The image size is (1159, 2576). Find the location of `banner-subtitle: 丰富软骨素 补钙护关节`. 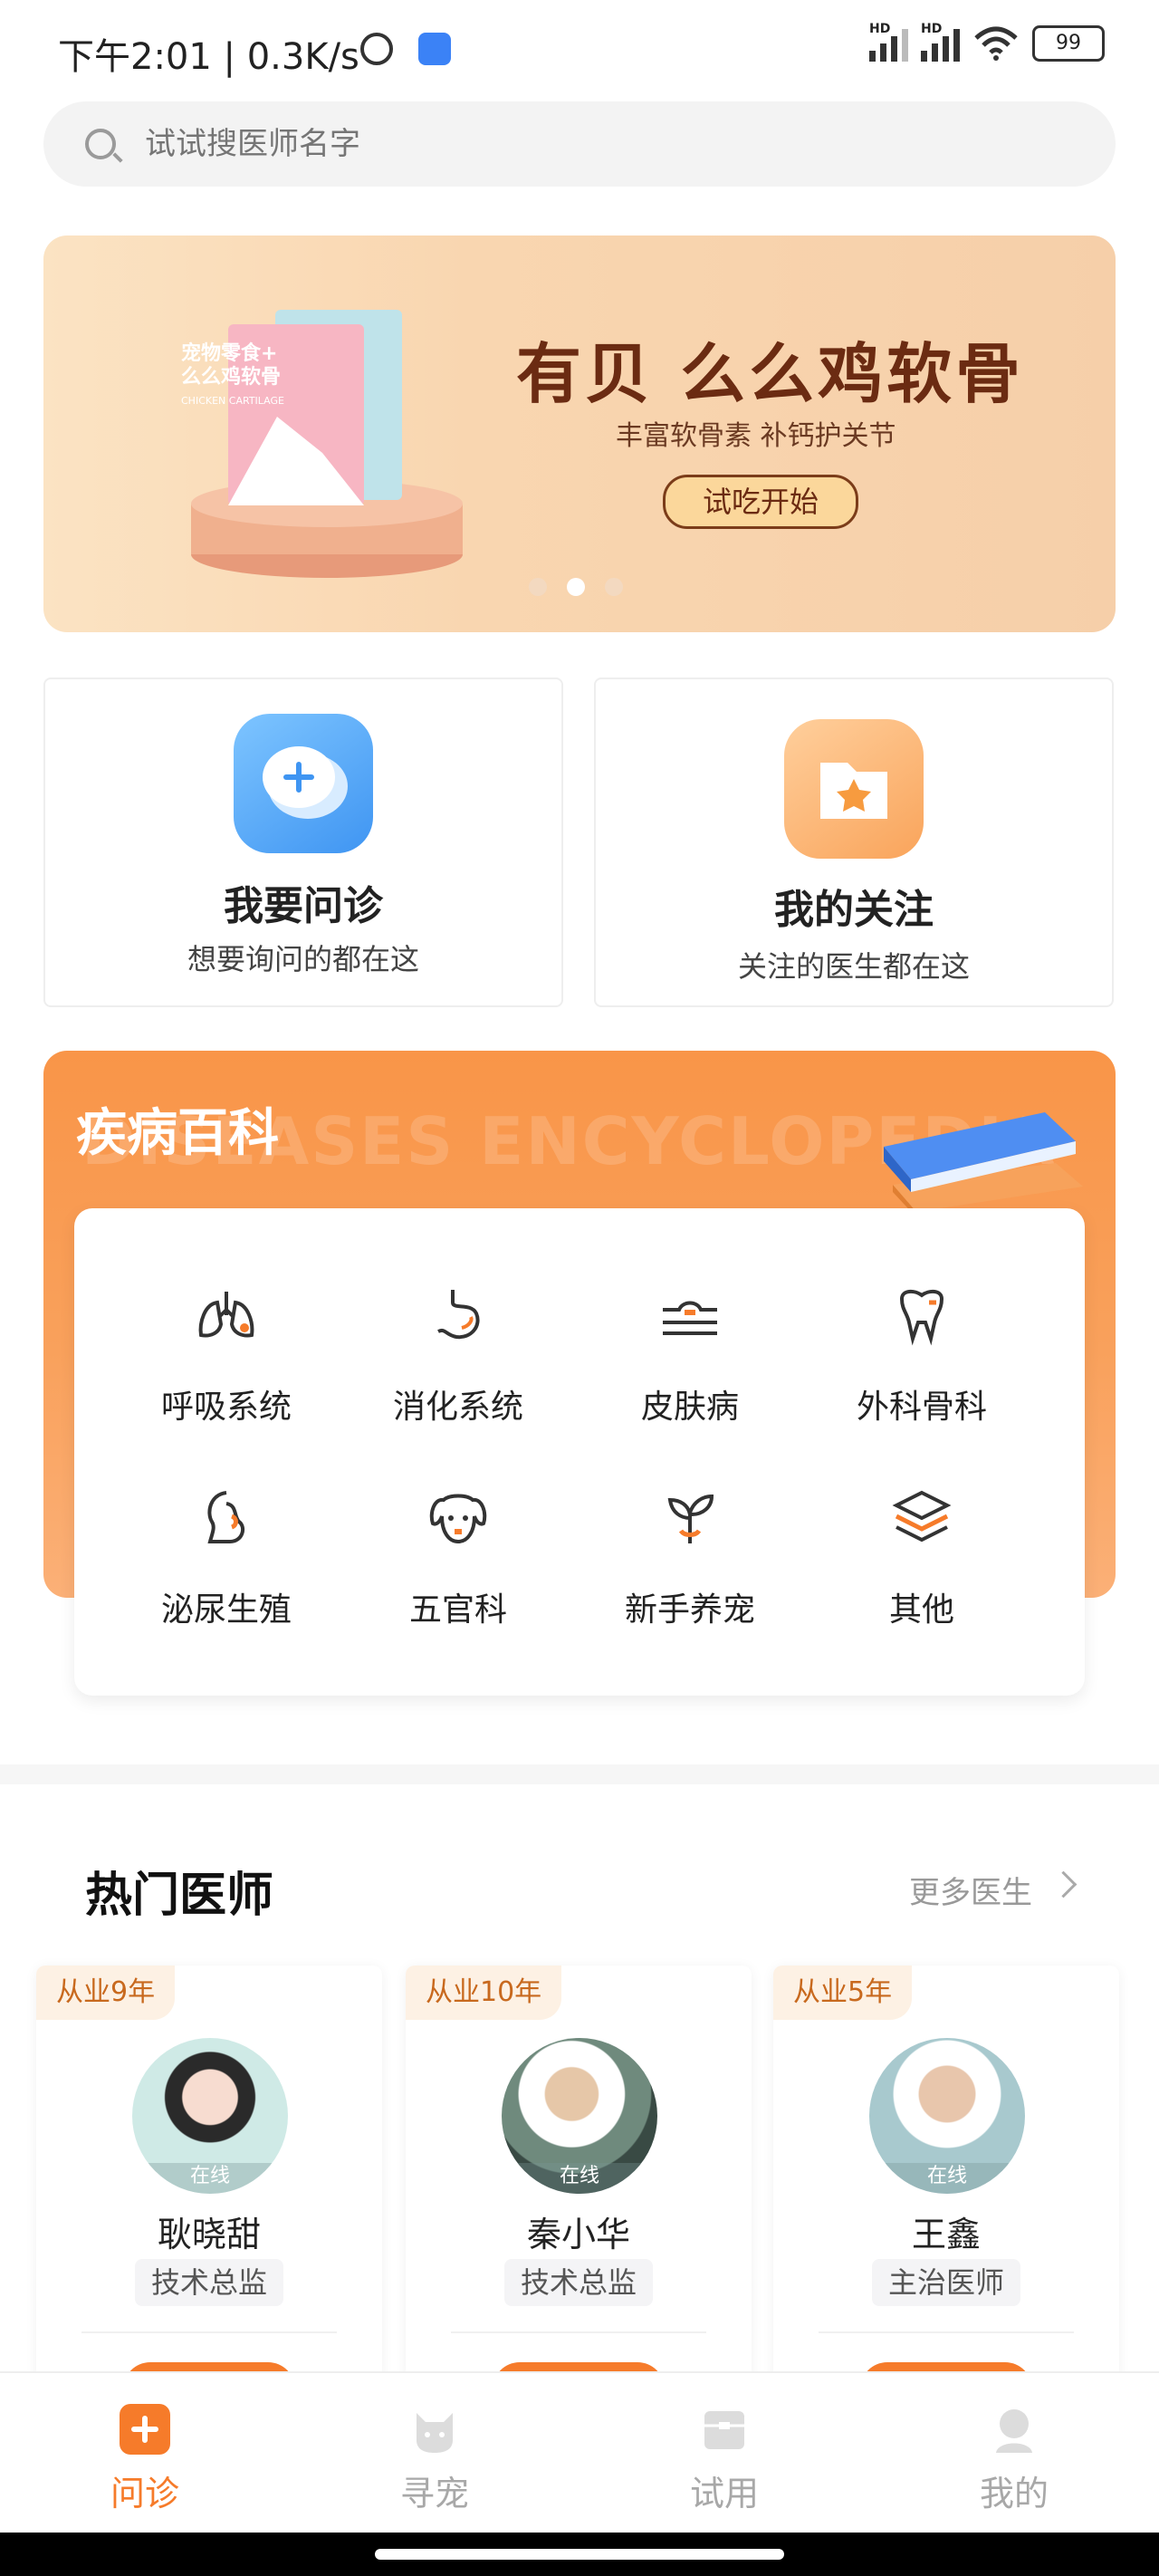

banner-subtitle: 丰富软骨素 补钙护关节 is located at coordinates (756, 436).